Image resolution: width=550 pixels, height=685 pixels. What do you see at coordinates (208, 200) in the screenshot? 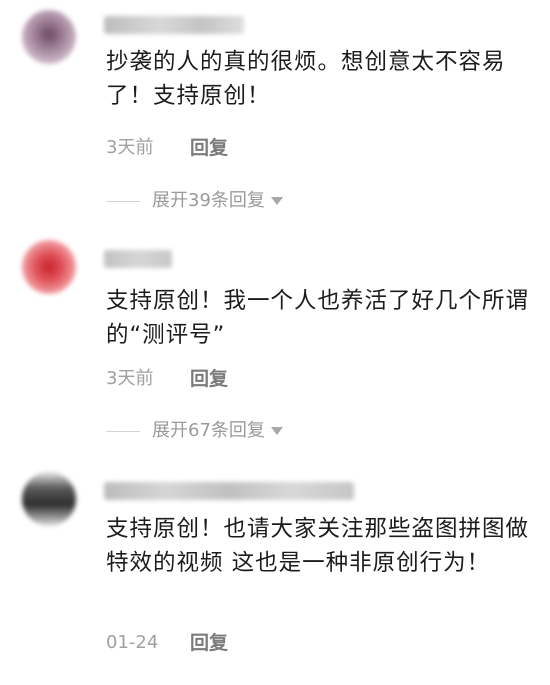
I see `expand-replies-label: 展开39条回复` at bounding box center [208, 200].